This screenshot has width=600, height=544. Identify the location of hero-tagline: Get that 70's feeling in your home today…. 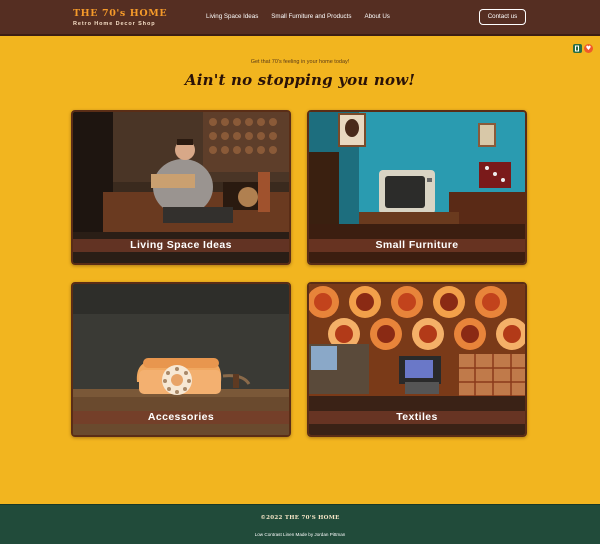
(300, 62).